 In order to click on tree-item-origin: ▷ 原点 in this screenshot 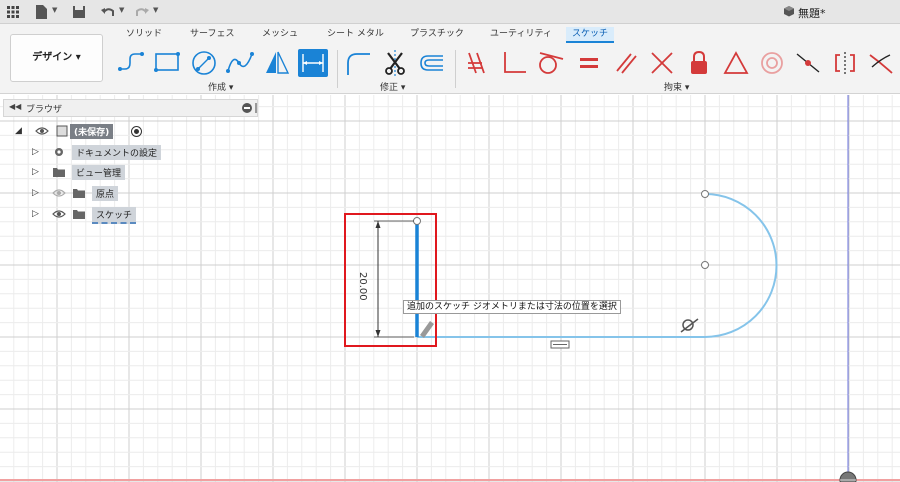, I will do `click(79, 193)`.